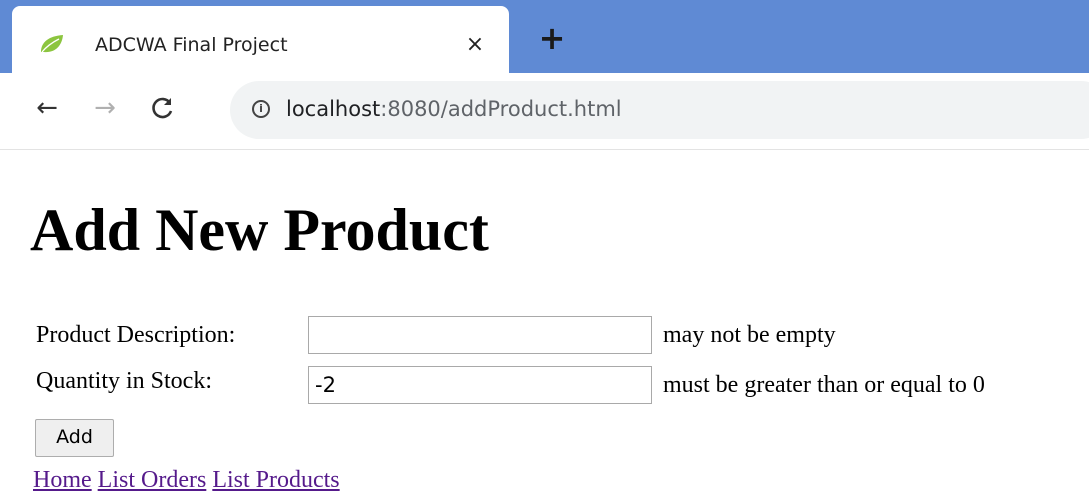 The width and height of the screenshot is (1089, 499). I want to click on list-products-link: List Products, so click(275, 480).